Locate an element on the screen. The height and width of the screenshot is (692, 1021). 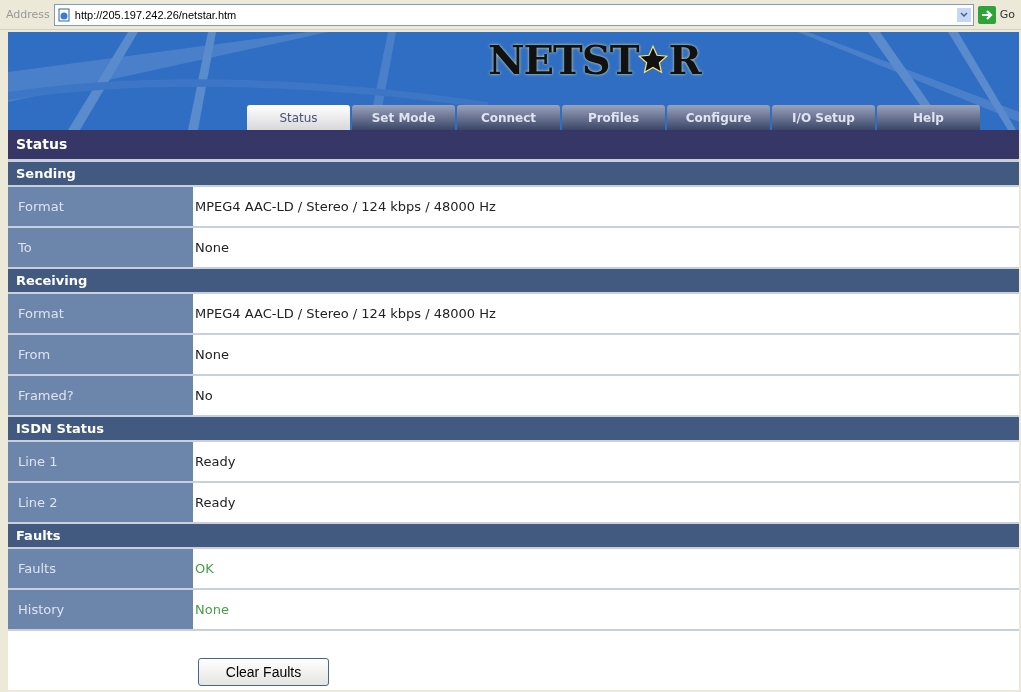
nav-tab: Configure is located at coordinates (718, 117).